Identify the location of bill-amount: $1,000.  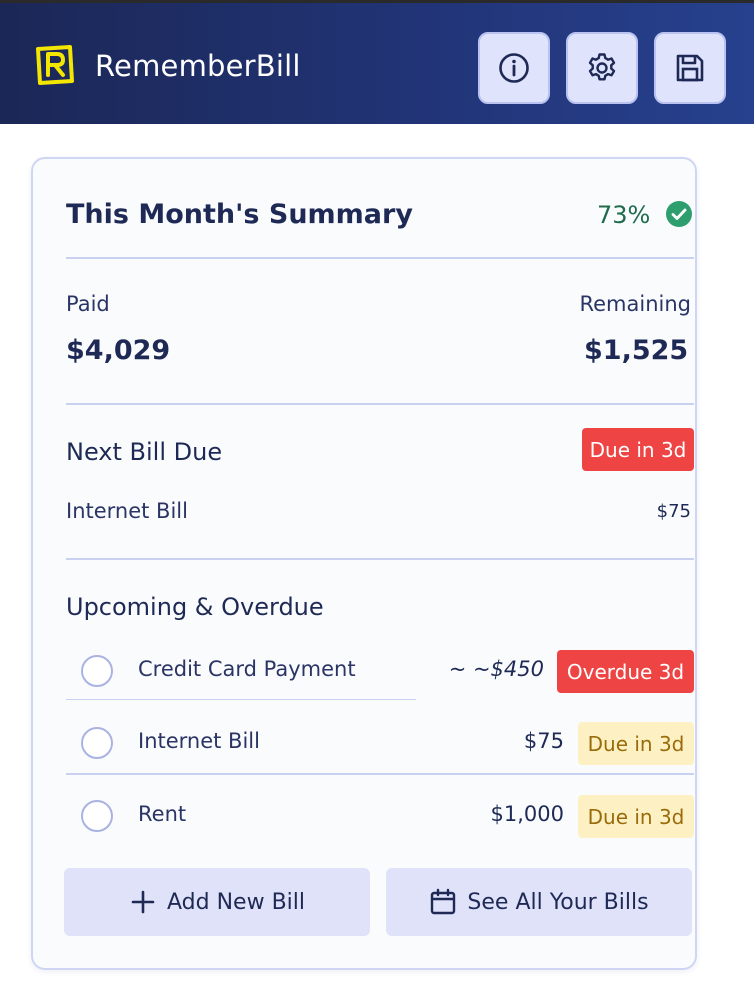
(527, 814).